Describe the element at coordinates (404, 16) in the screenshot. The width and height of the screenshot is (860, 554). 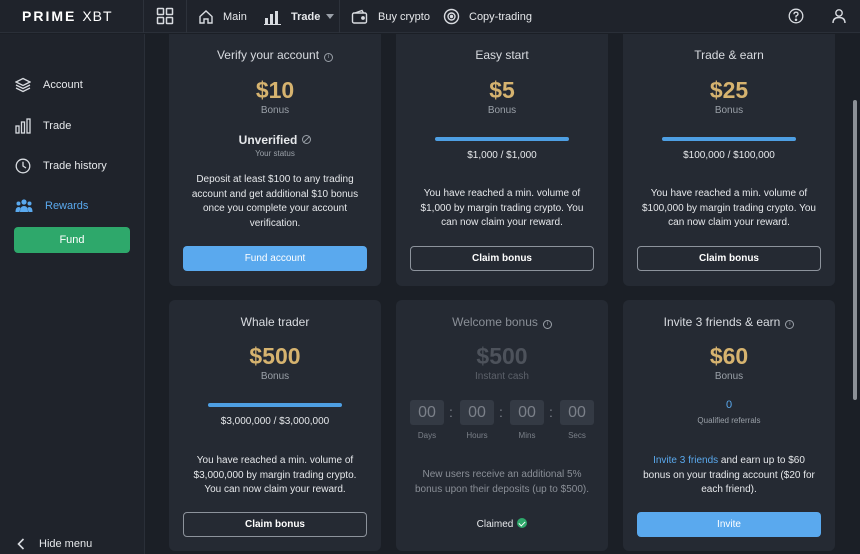
I see `nav-buy-crypto-label: Buy crypto` at that location.